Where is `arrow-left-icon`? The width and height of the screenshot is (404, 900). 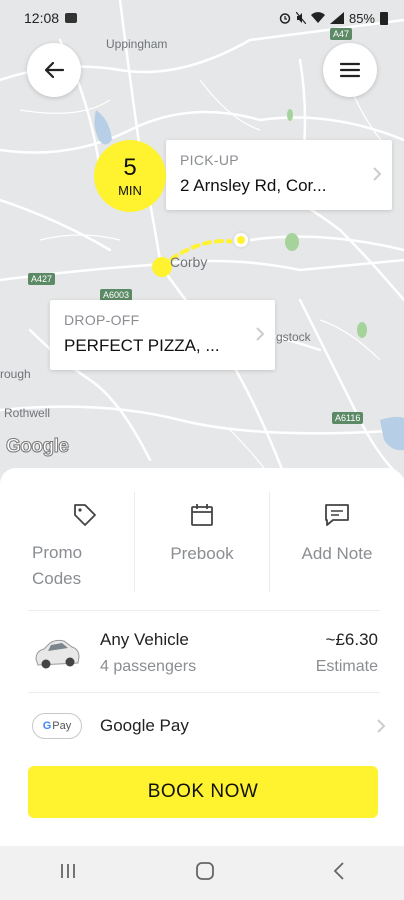 arrow-left-icon is located at coordinates (54, 70).